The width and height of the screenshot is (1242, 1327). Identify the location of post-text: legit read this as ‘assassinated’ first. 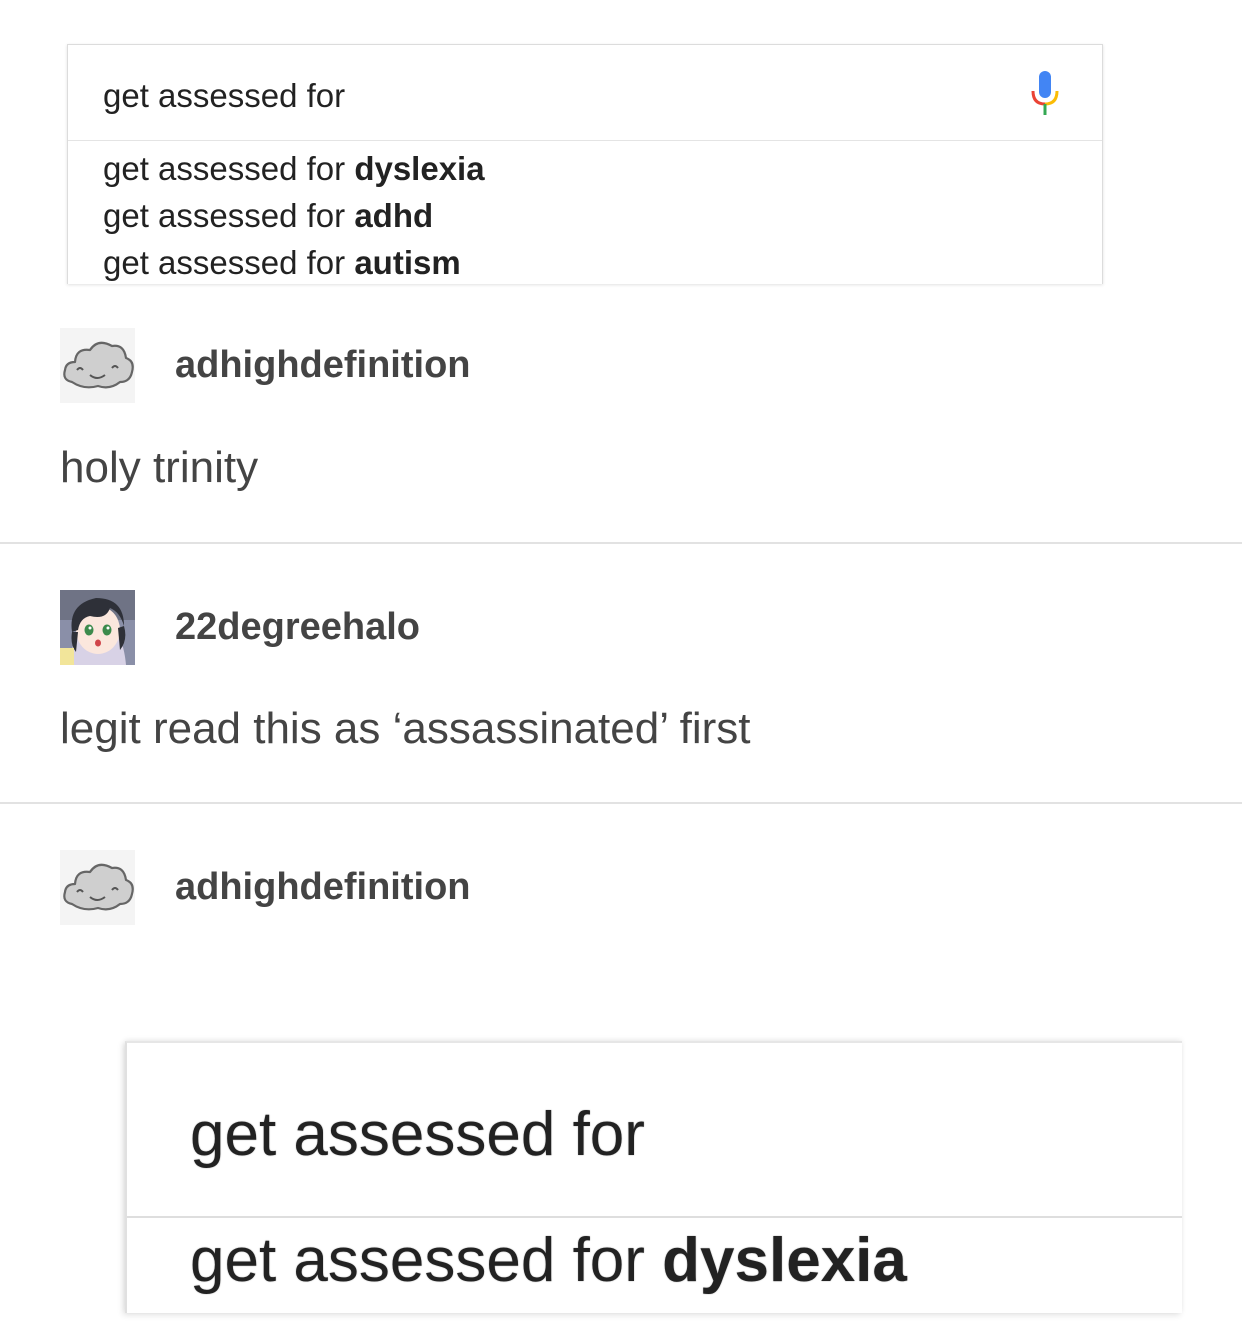
(405, 728).